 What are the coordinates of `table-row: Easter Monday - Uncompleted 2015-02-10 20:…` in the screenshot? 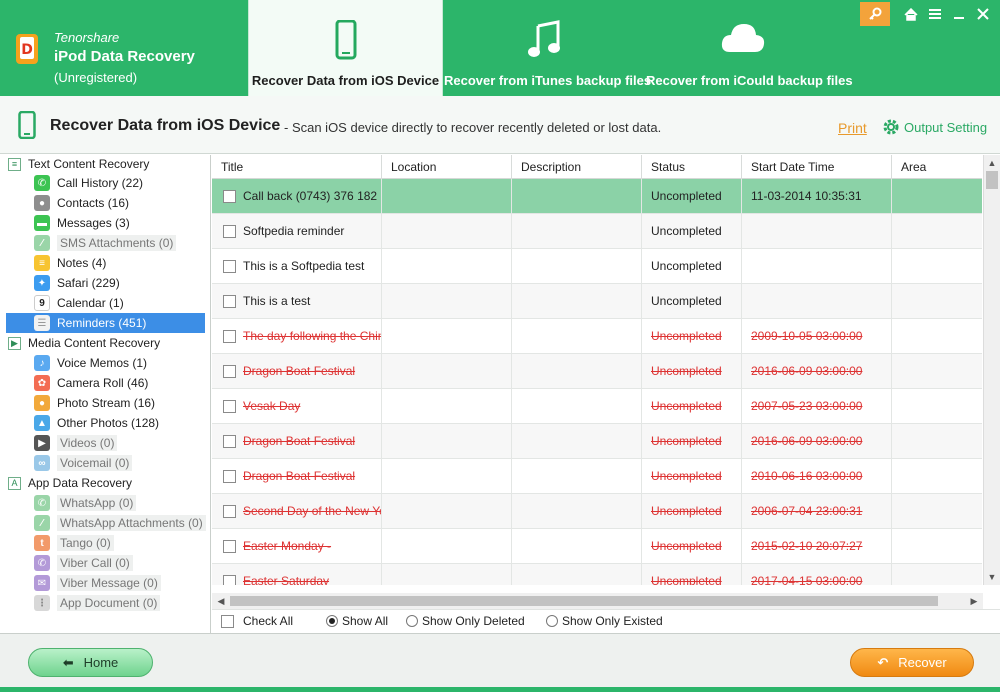 It's located at (597, 546).